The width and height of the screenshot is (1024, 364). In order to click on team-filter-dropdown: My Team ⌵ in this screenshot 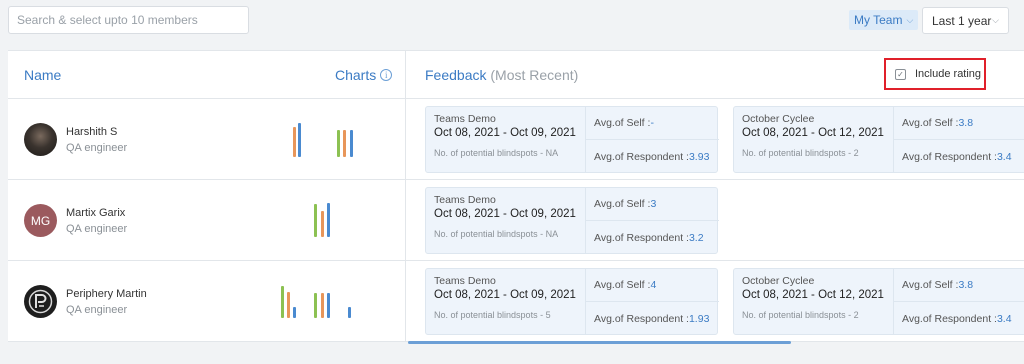, I will do `click(884, 20)`.